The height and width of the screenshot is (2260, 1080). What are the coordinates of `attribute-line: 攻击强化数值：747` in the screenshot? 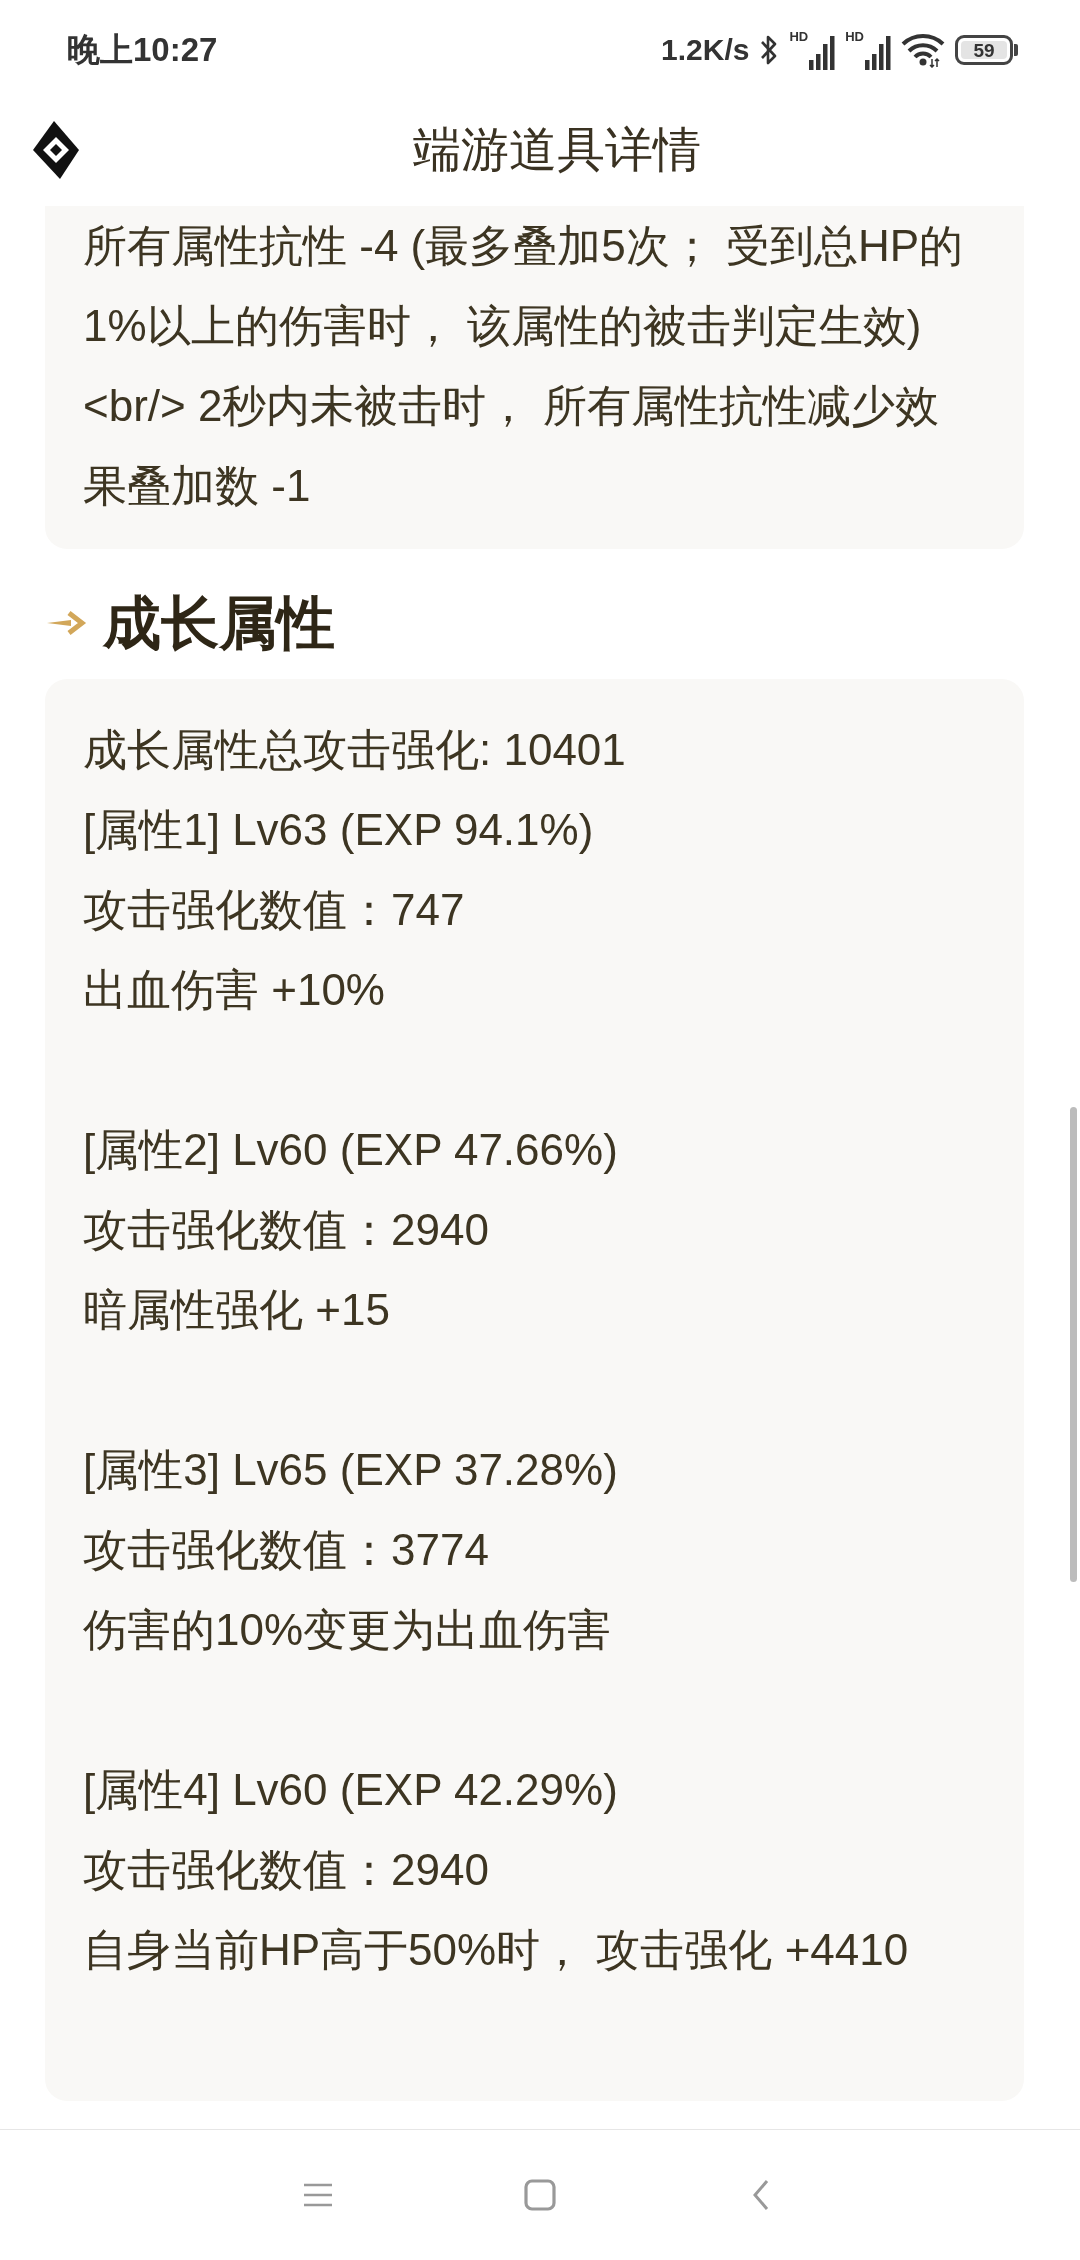 It's located at (274, 910).